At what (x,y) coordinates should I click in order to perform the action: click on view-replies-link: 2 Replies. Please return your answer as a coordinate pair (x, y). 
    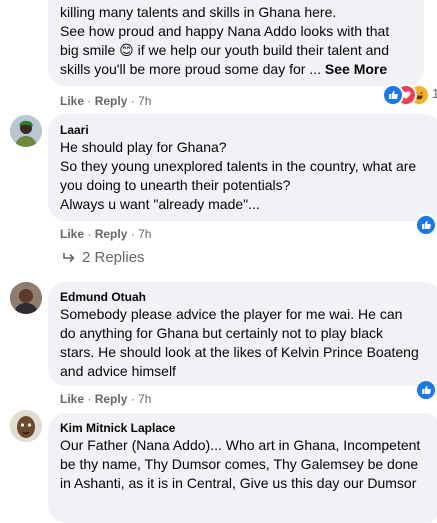
    Looking at the image, I should click on (103, 257).